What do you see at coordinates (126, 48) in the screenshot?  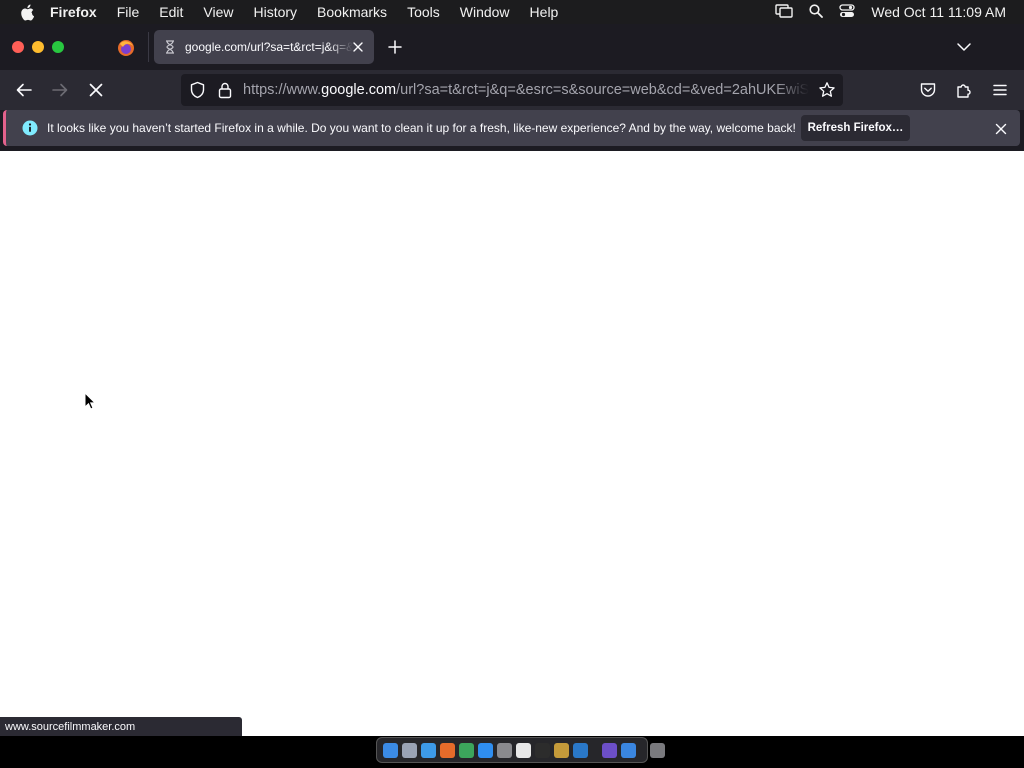 I see `firefox-view-icon` at bounding box center [126, 48].